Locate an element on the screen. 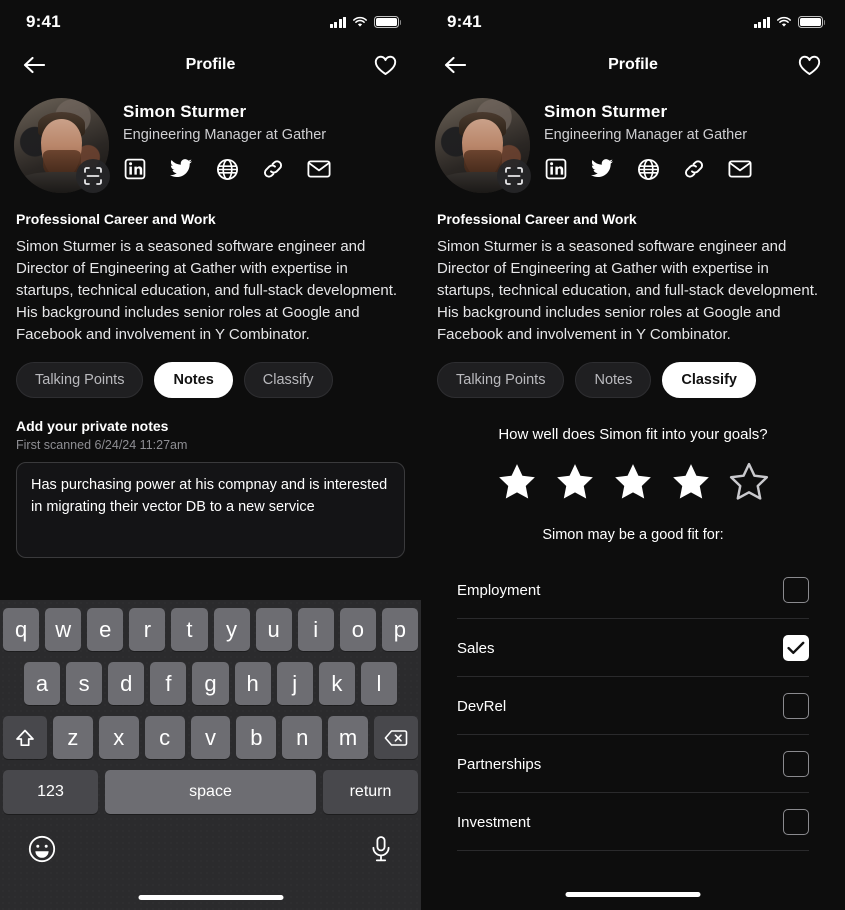  key-r: r is located at coordinates (147, 629).